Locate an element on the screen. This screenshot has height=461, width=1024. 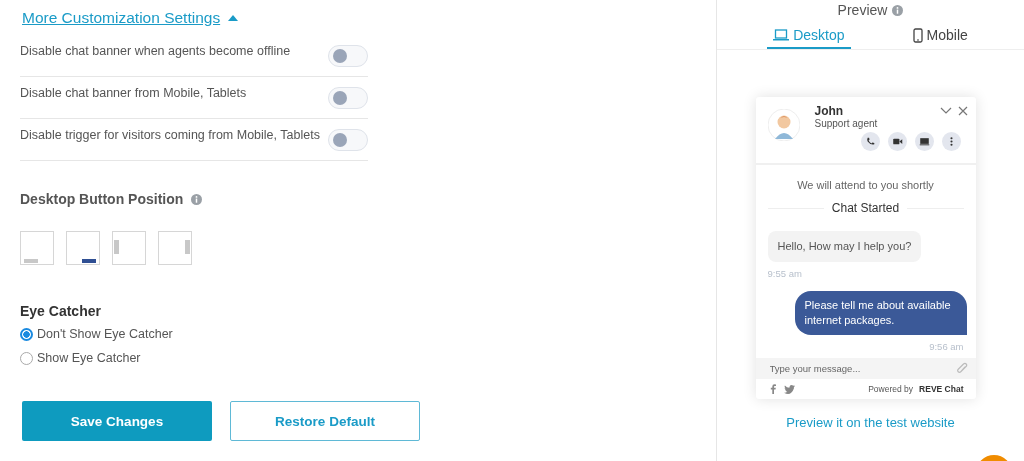
setting-label: Disable trigger for visitors coming from Mobile, Tablets is located at coordinates (170, 134).